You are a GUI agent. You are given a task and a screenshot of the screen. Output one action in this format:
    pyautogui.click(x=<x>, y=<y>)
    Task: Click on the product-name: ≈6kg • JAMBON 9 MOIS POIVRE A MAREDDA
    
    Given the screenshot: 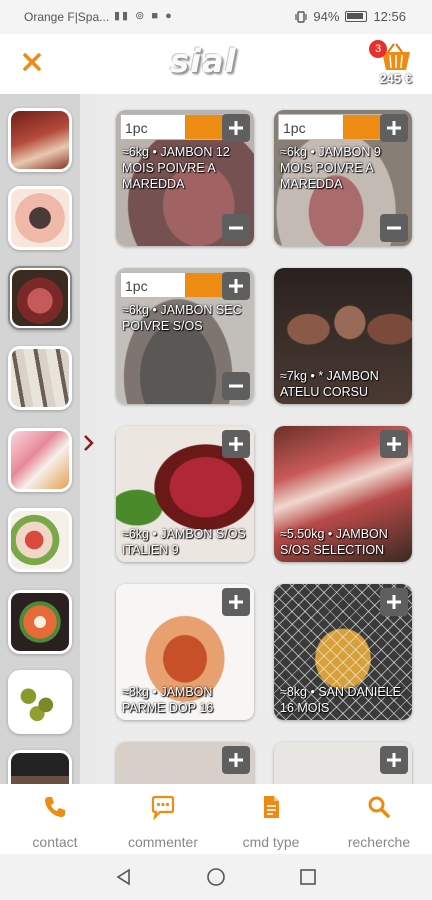 What is the action you would take?
    pyautogui.click(x=330, y=168)
    